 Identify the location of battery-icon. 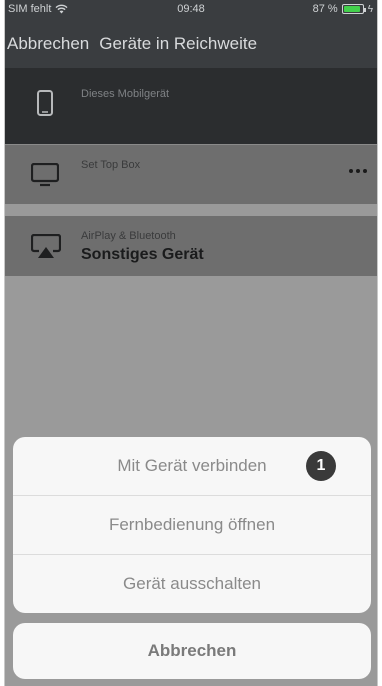
(353, 9).